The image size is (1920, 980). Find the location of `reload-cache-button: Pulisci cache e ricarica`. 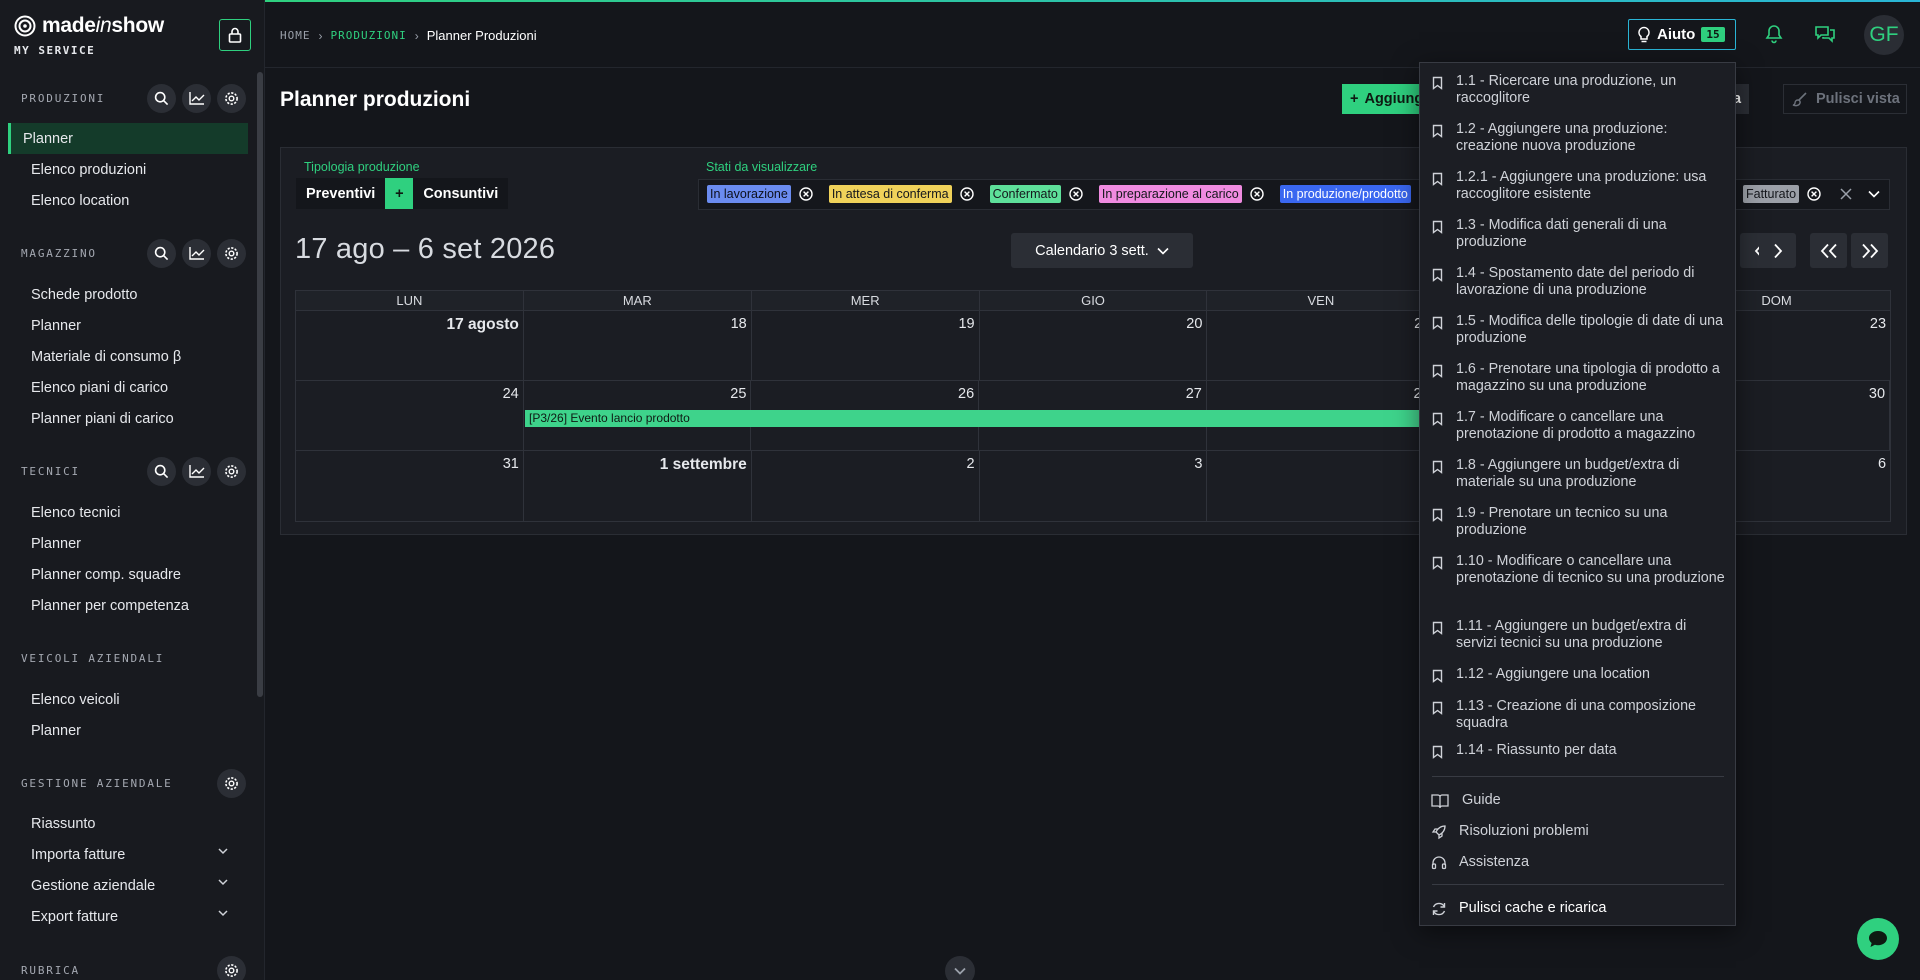

reload-cache-button: Pulisci cache e ricarica is located at coordinates (1578, 909).